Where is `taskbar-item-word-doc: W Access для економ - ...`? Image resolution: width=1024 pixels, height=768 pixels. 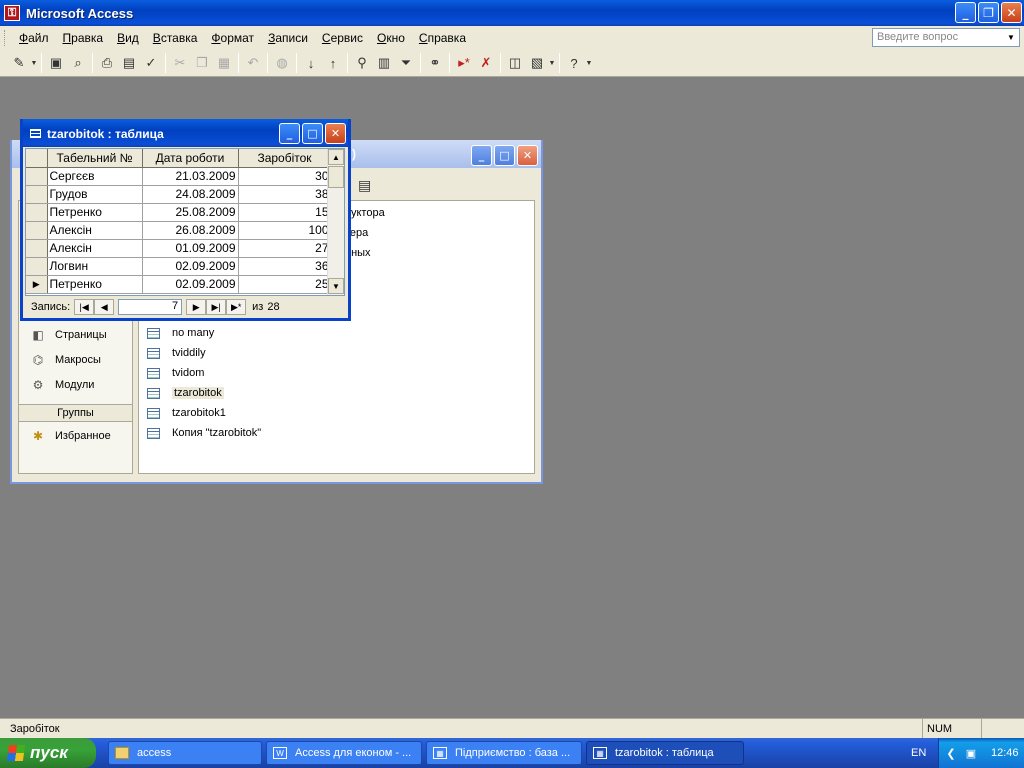 taskbar-item-word-doc: W Access для економ - ... is located at coordinates (344, 753).